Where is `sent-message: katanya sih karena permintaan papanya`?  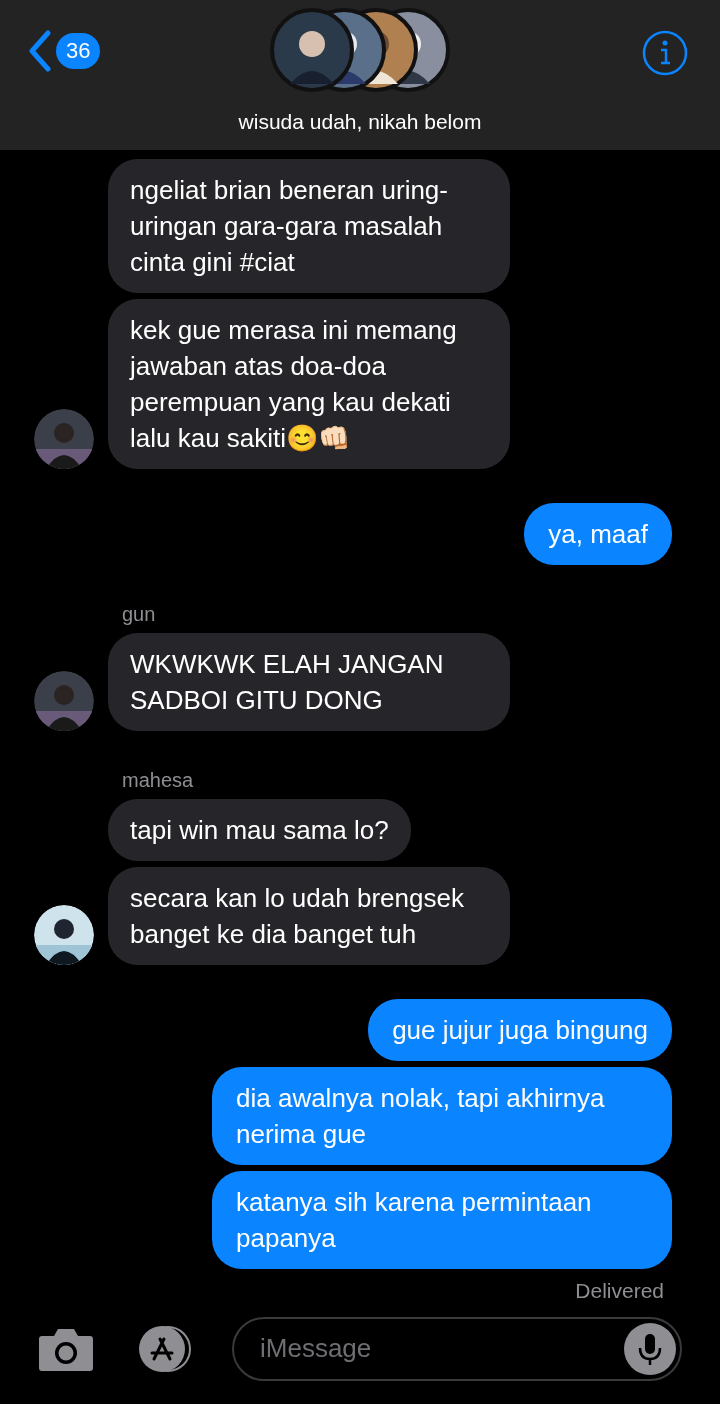
sent-message: katanya sih karena permintaan papanya is located at coordinates (442, 1220).